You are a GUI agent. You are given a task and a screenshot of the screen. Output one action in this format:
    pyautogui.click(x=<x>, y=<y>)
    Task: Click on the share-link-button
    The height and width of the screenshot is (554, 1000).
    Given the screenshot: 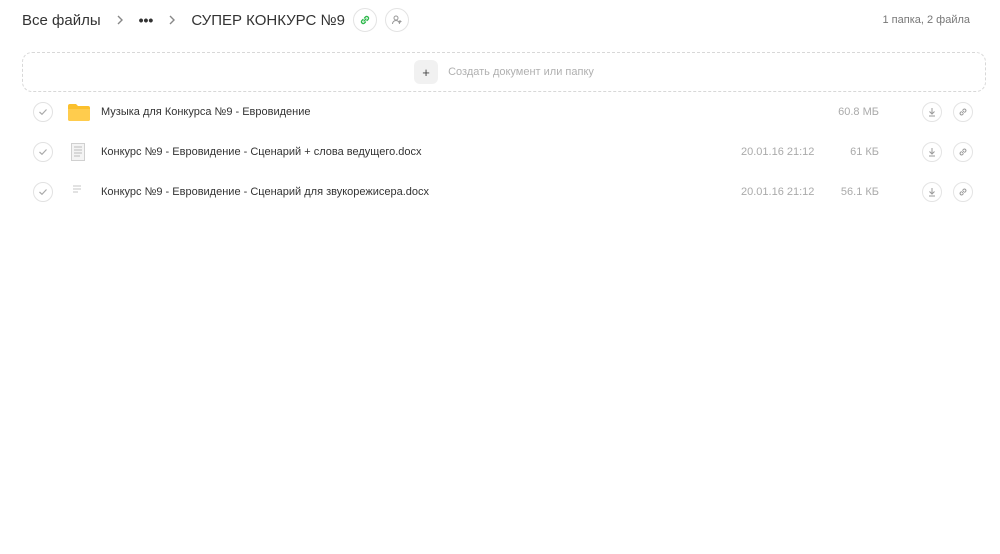 What is the action you would take?
    pyautogui.click(x=364, y=20)
    